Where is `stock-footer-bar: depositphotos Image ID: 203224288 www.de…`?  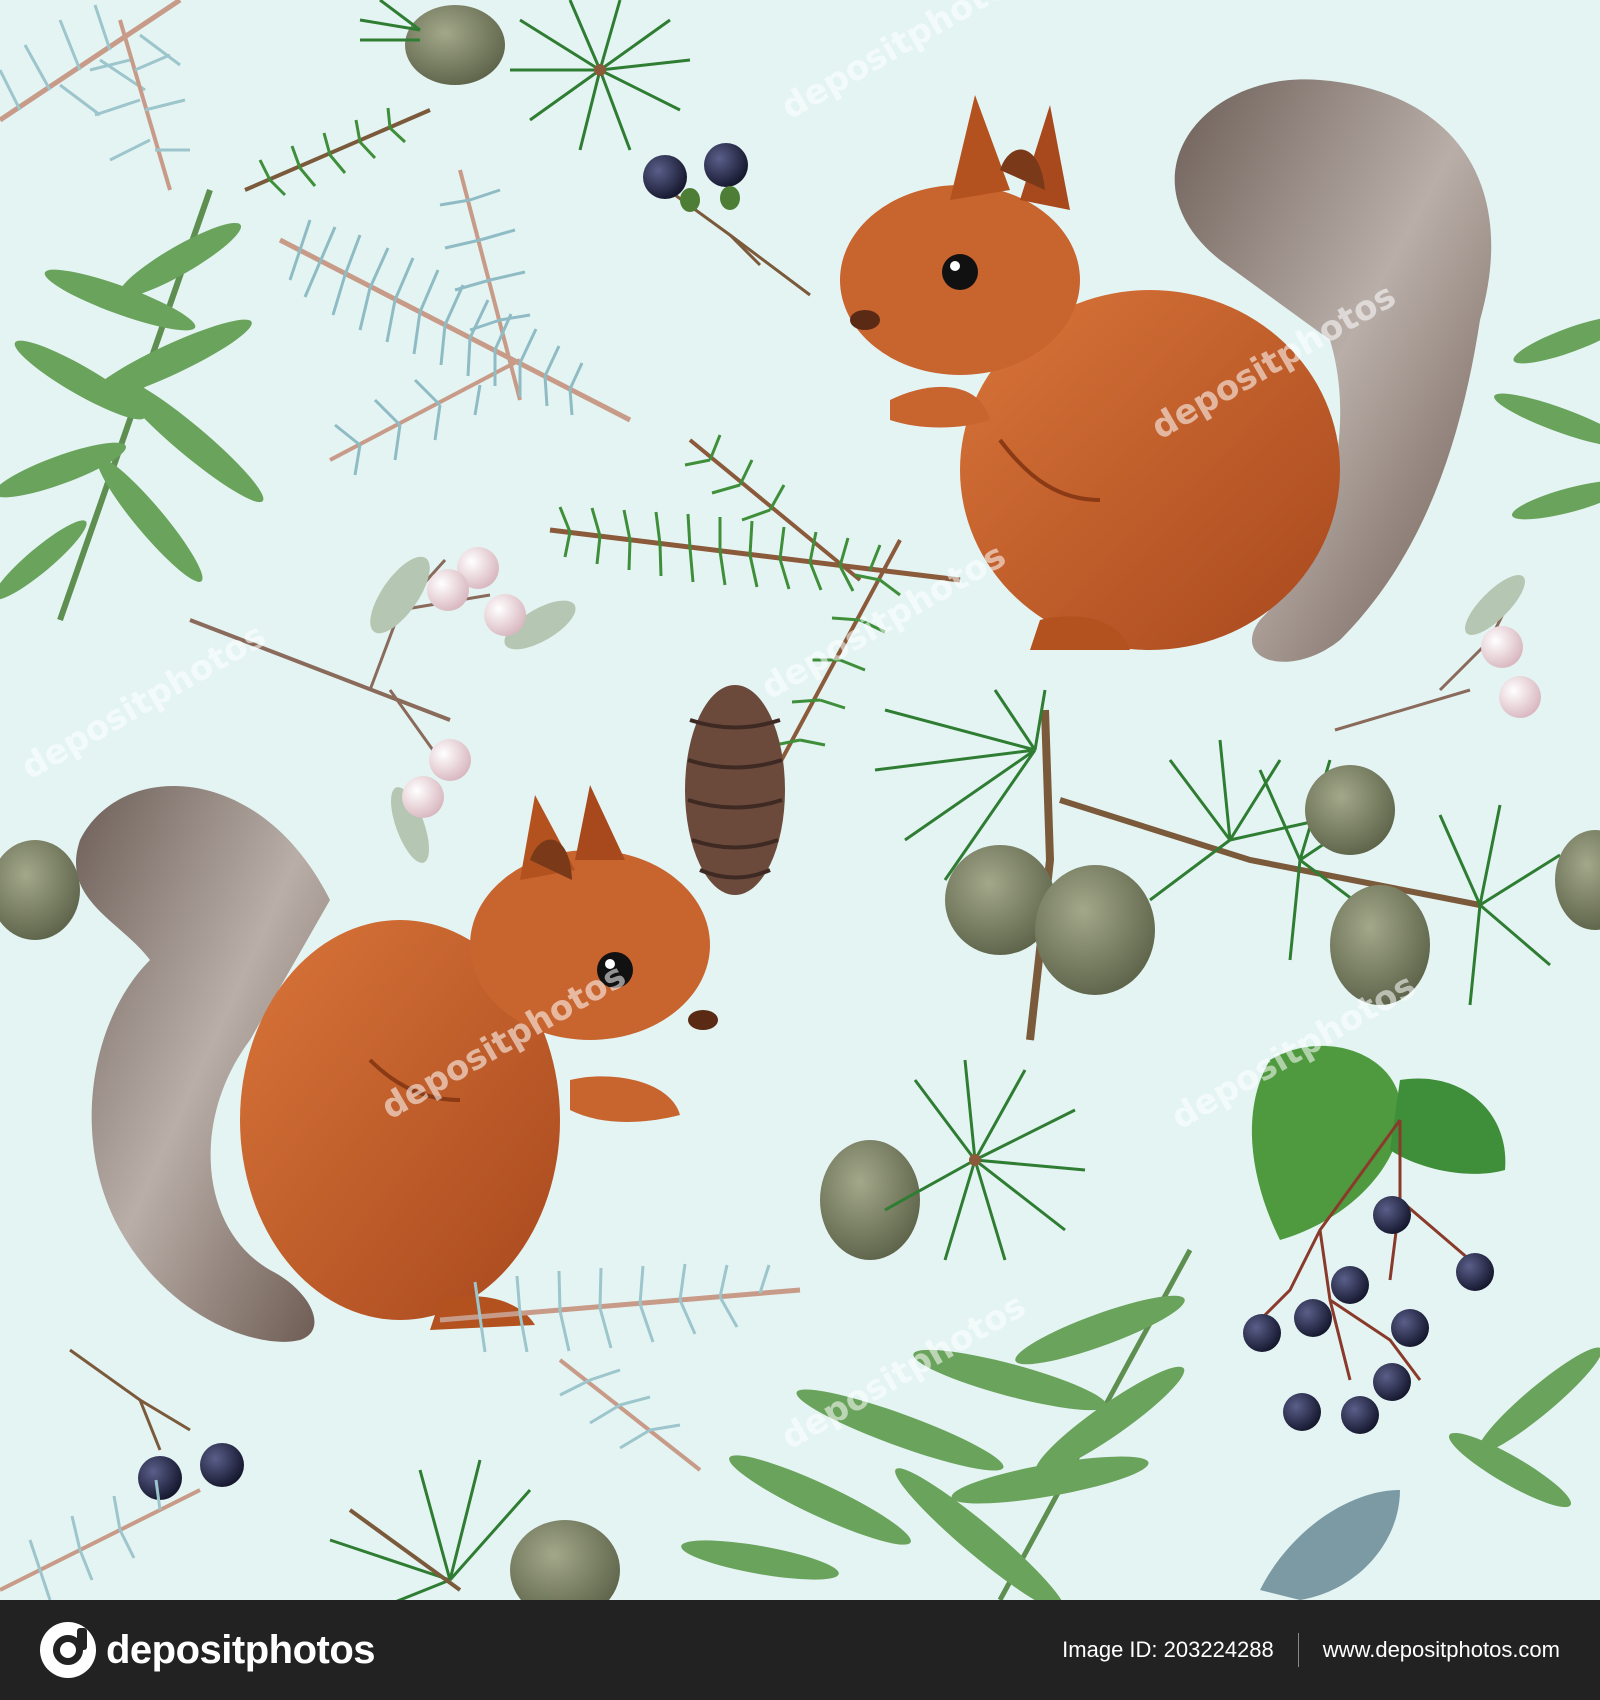
stock-footer-bar: depositphotos Image ID: 203224288 www.de… is located at coordinates (800, 1650).